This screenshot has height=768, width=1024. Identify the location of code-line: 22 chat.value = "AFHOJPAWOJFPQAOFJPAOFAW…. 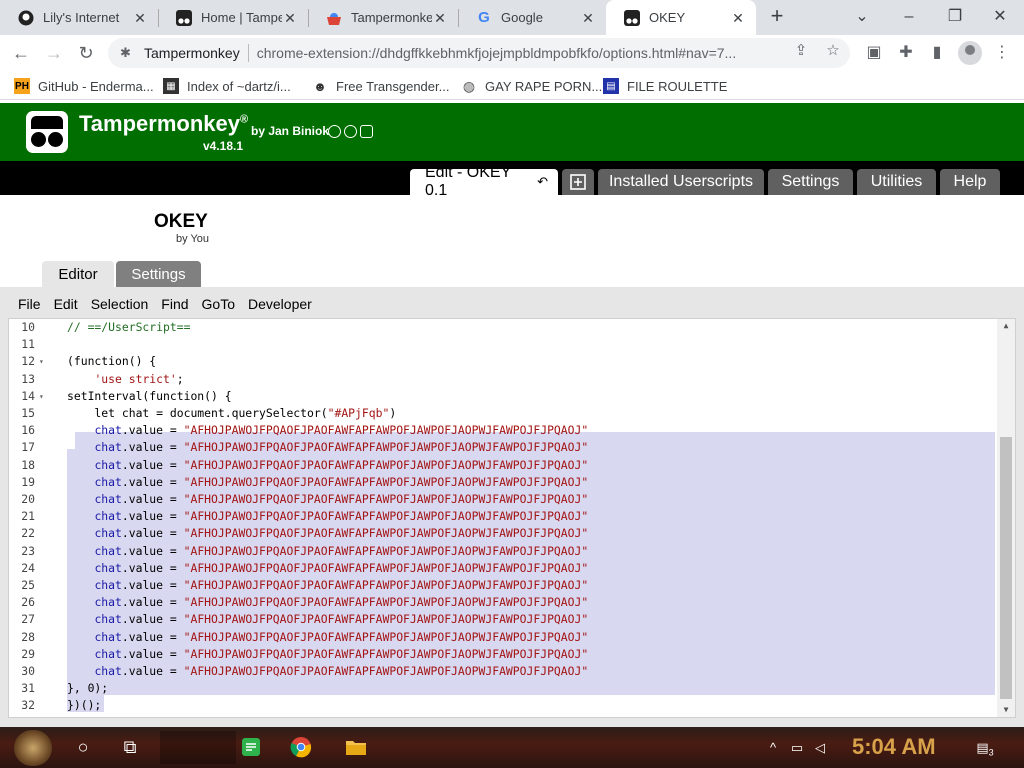
(502, 533).